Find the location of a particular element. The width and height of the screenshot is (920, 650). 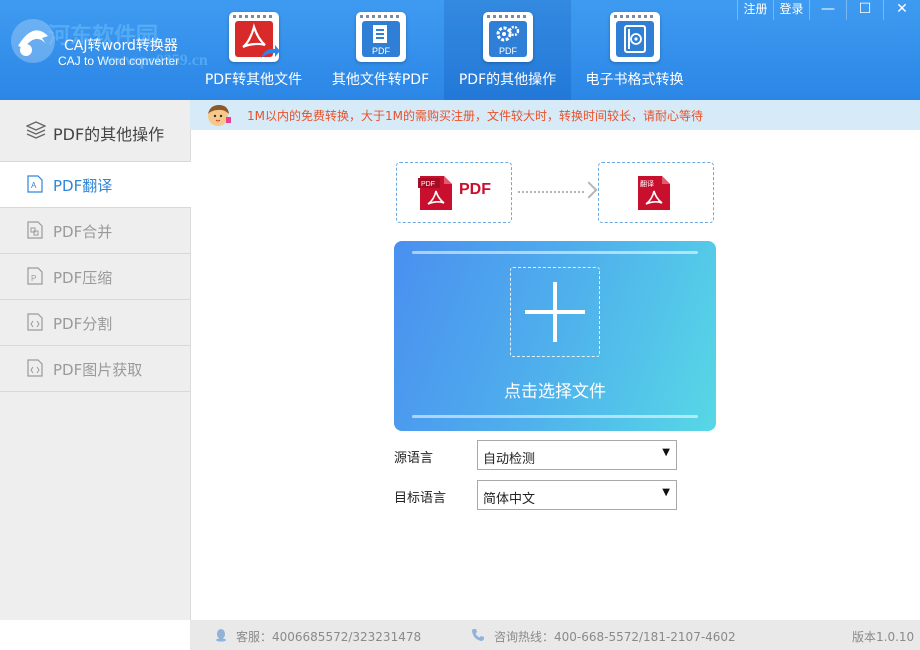

sidebar-item-label: PDF分割 is located at coordinates (83, 324).